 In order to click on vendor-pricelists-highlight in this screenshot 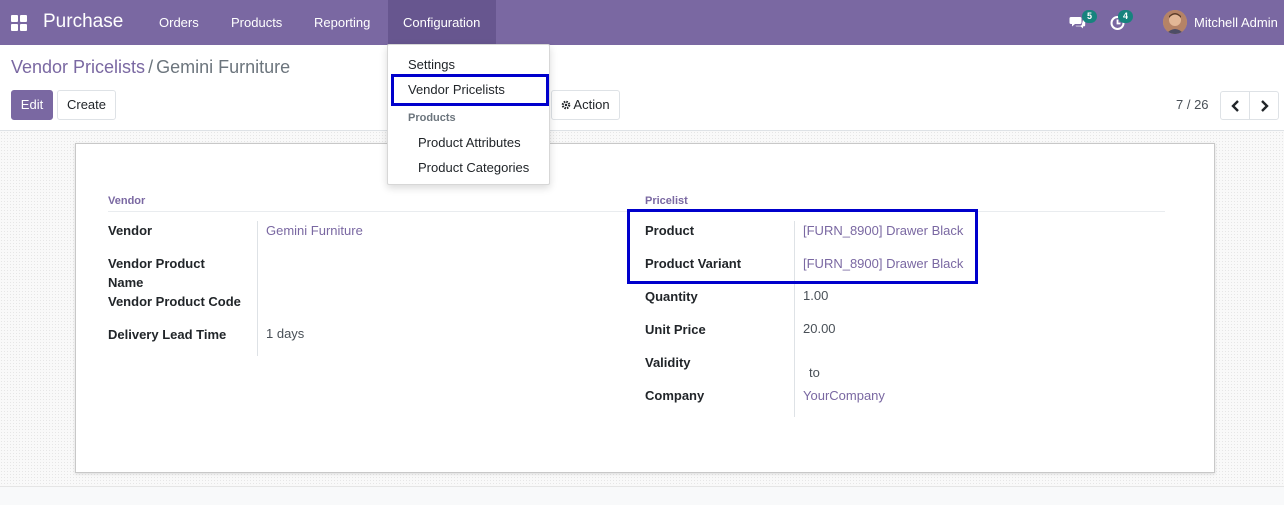, I will do `click(470, 90)`.